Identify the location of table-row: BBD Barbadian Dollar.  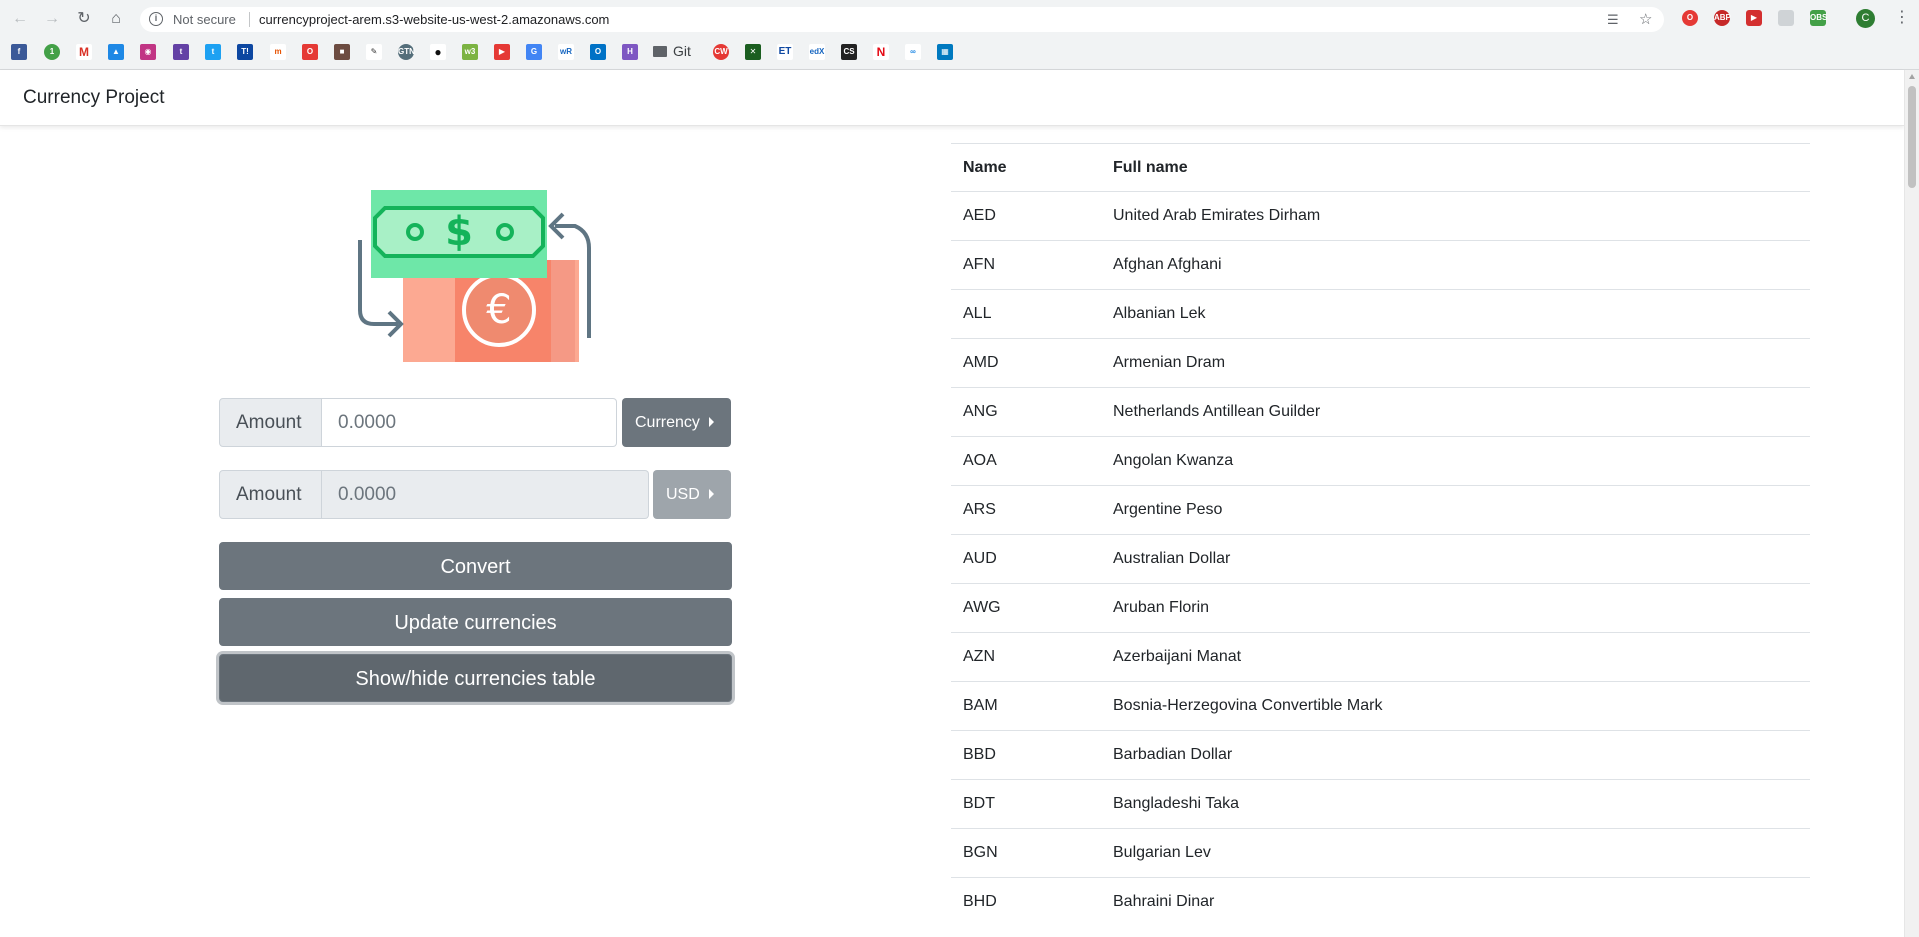
(1380, 755).